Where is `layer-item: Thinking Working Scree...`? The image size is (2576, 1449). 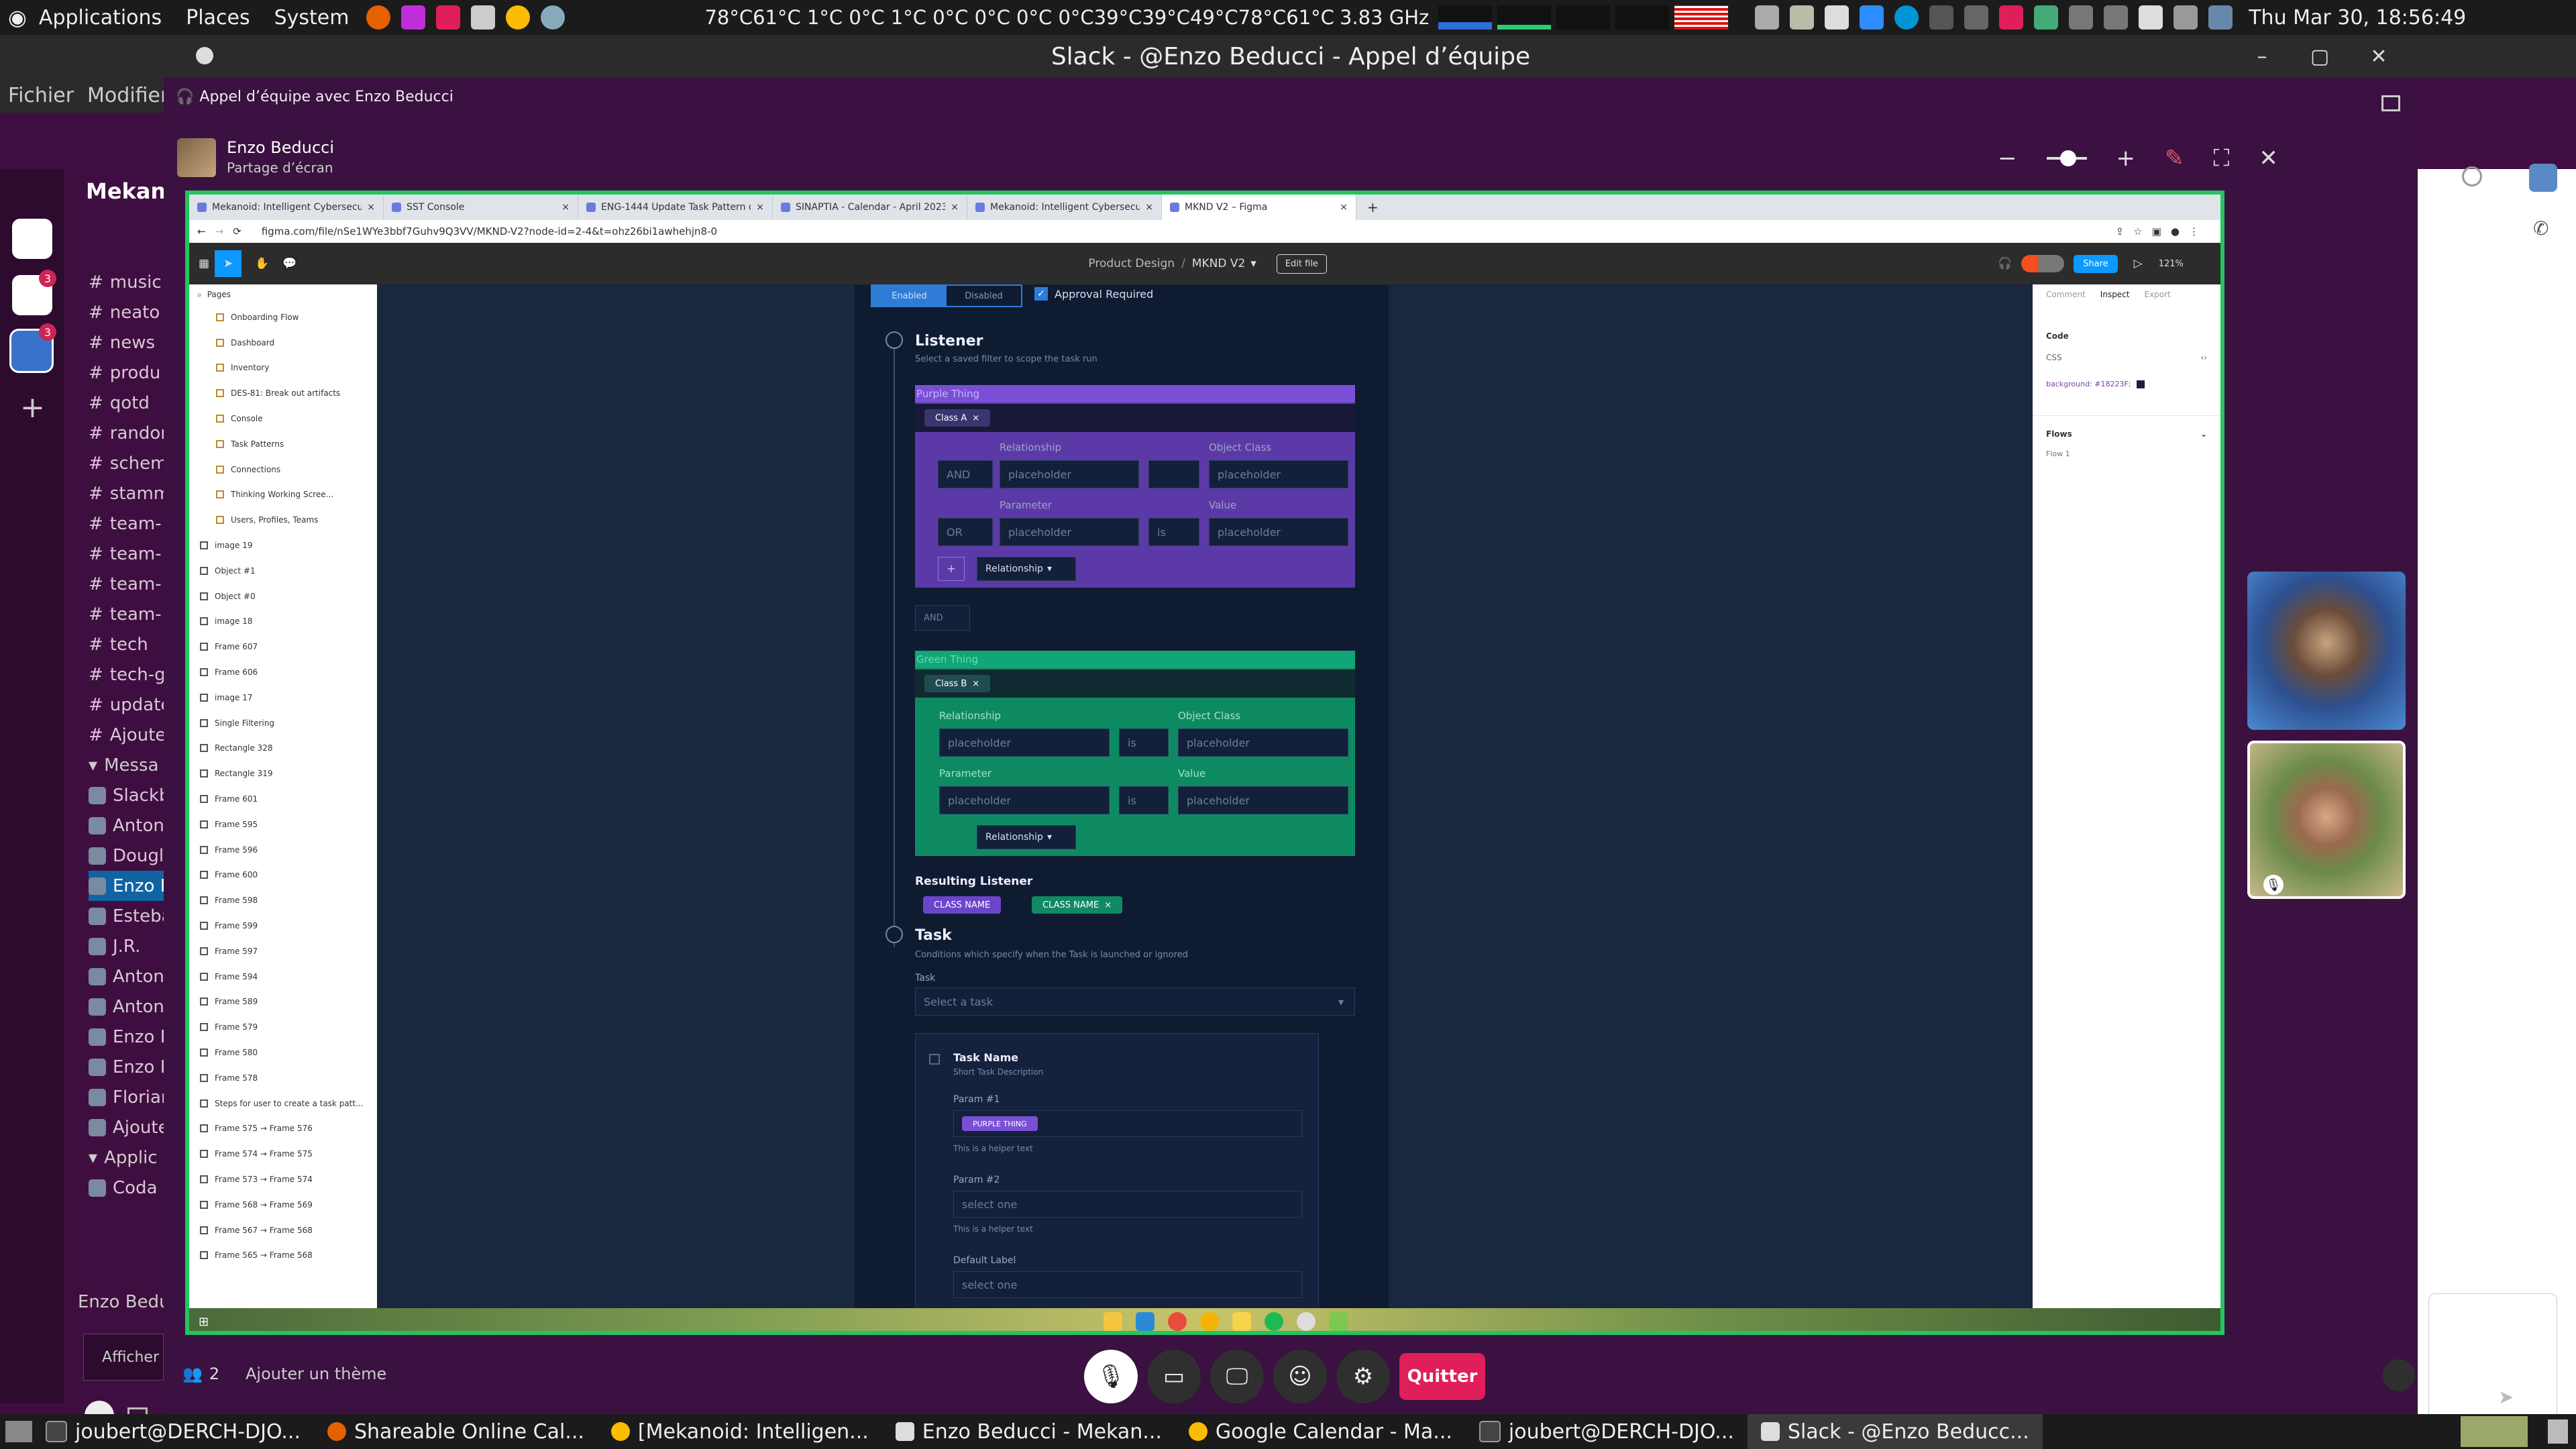 layer-item: Thinking Working Scree... is located at coordinates (283, 495).